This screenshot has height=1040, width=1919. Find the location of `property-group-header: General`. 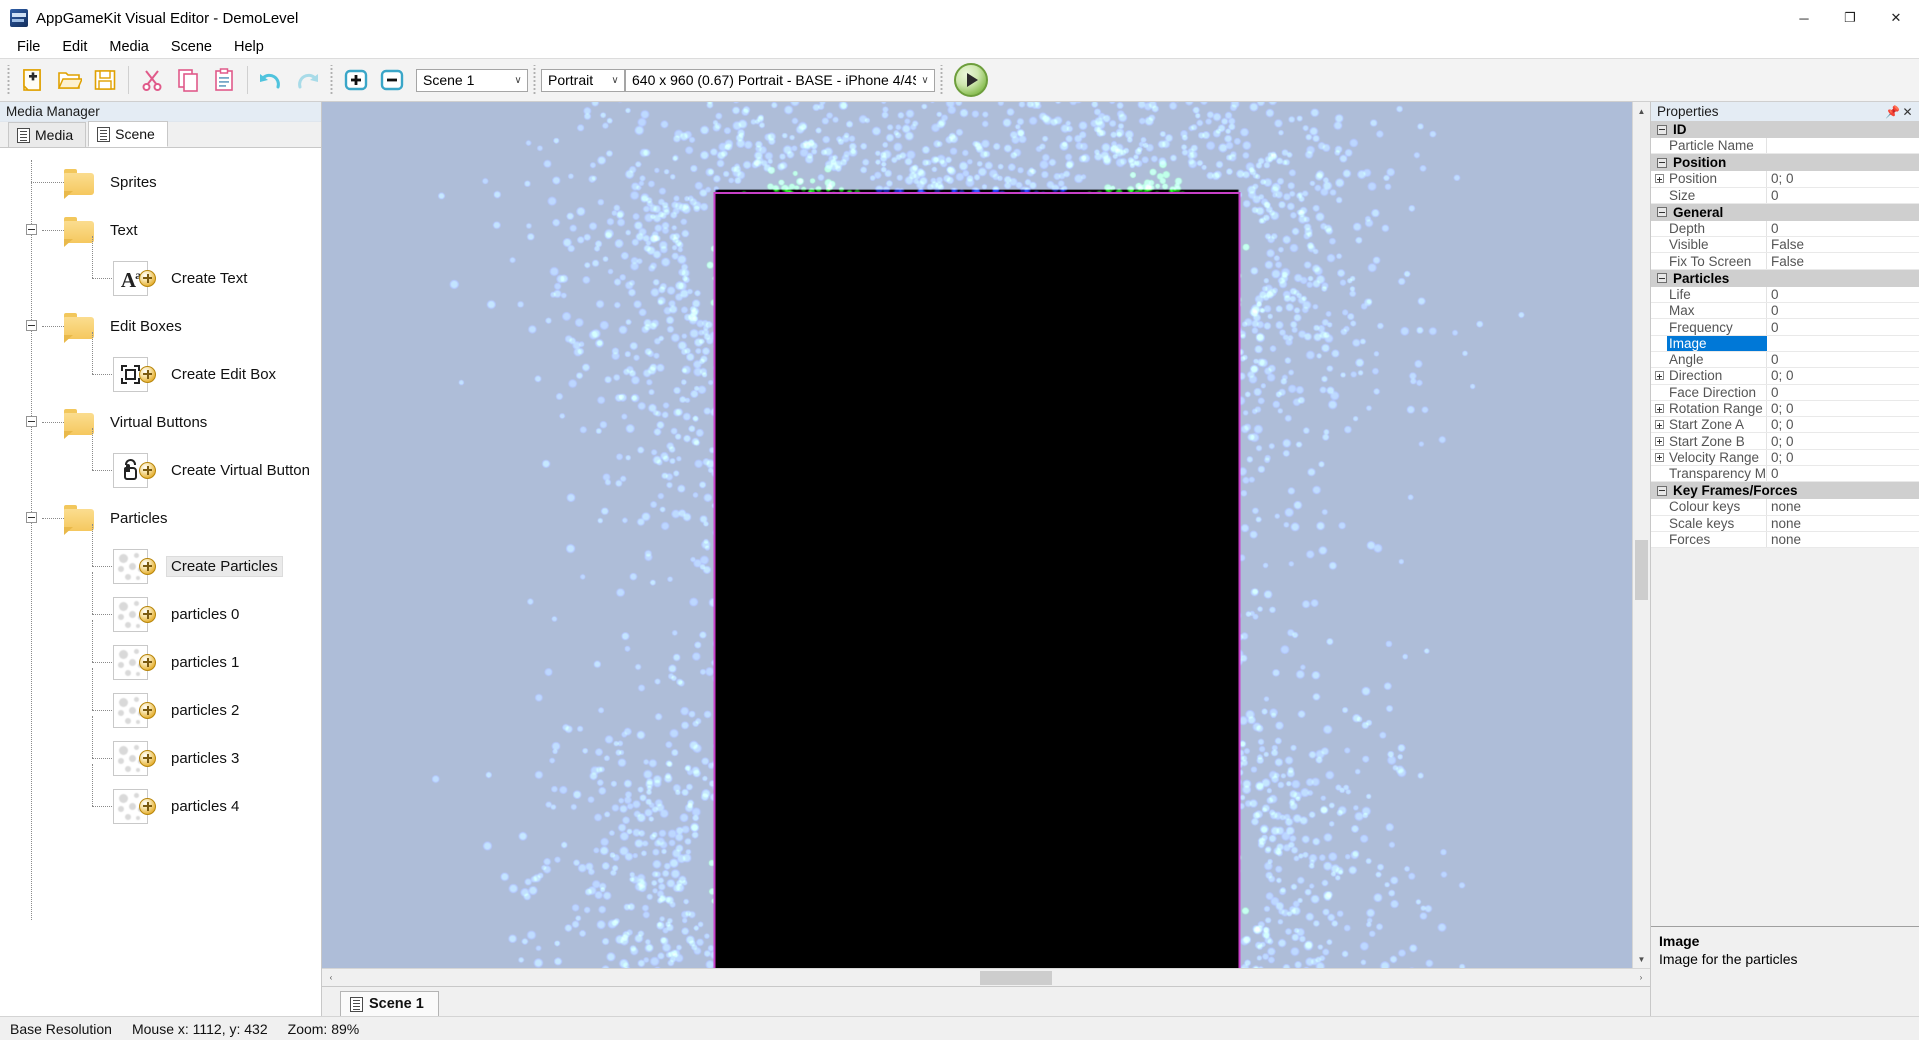

property-group-header: General is located at coordinates (1785, 212).